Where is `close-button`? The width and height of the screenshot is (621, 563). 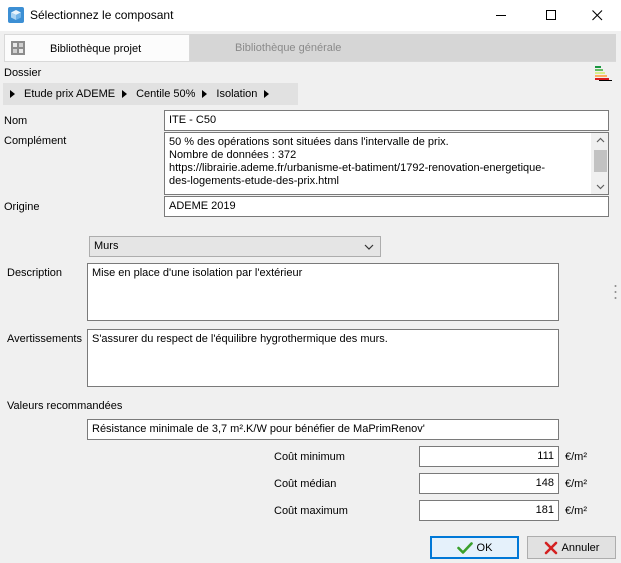
close-button is located at coordinates (597, 15).